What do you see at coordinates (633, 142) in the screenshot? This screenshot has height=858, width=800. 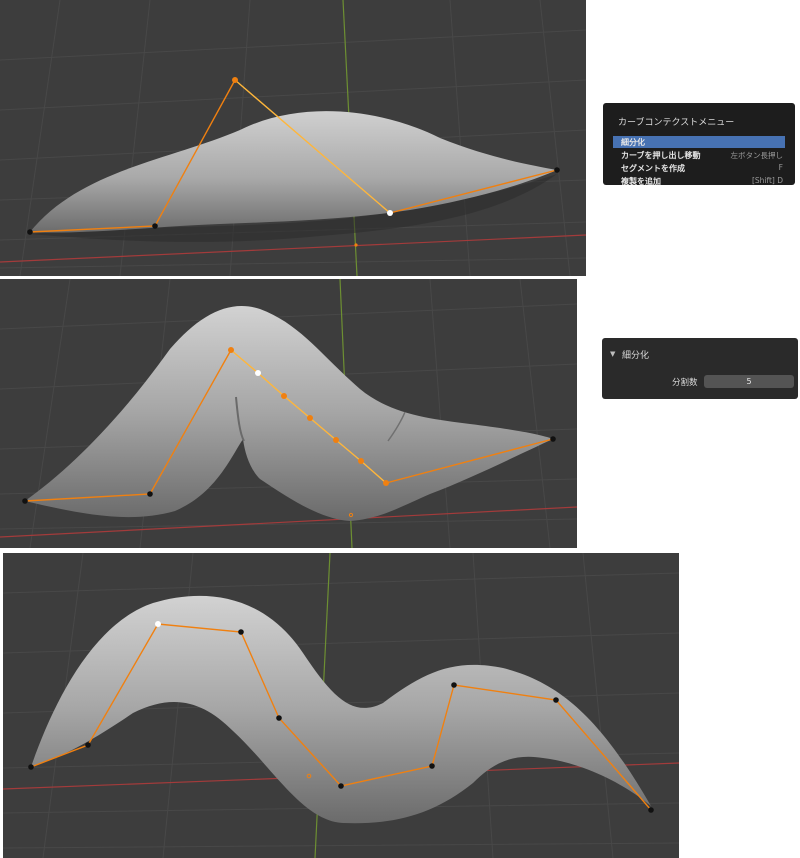 I see `menu-item-label: 細分化` at bounding box center [633, 142].